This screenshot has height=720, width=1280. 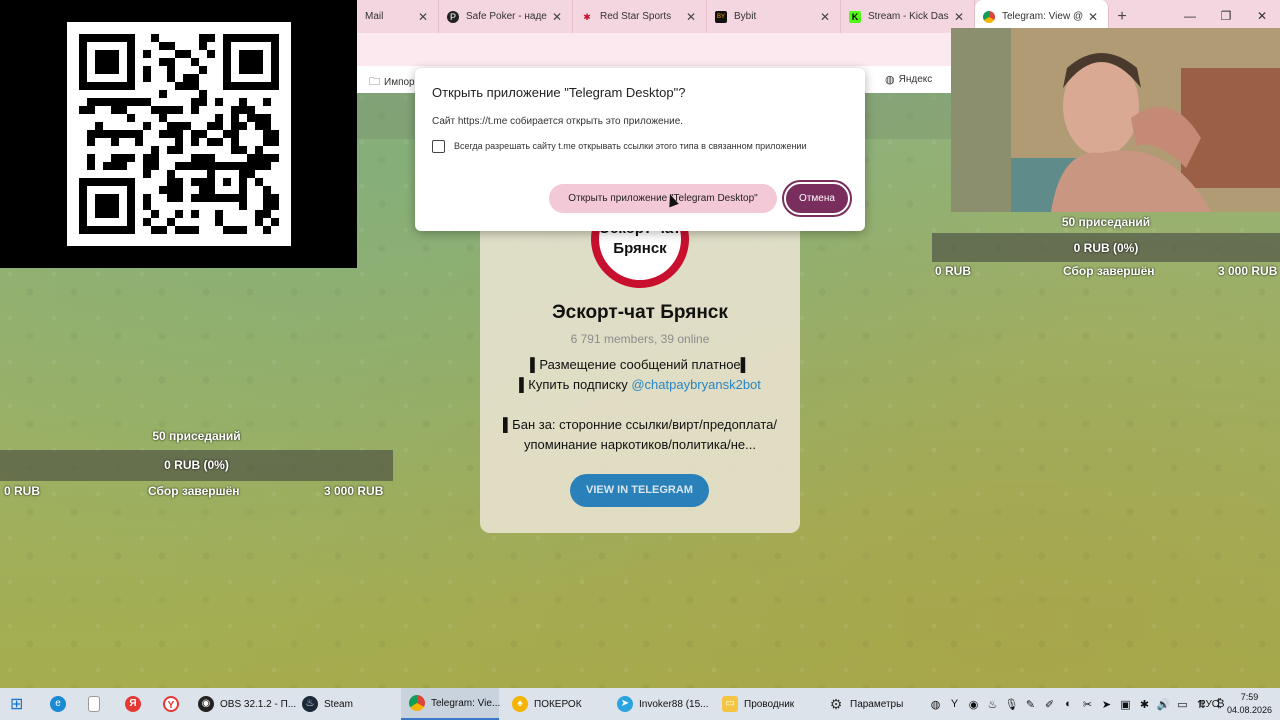 I want to click on taskbar-pokerok: ♠ ПОКЕРОК, so click(x=547, y=704).